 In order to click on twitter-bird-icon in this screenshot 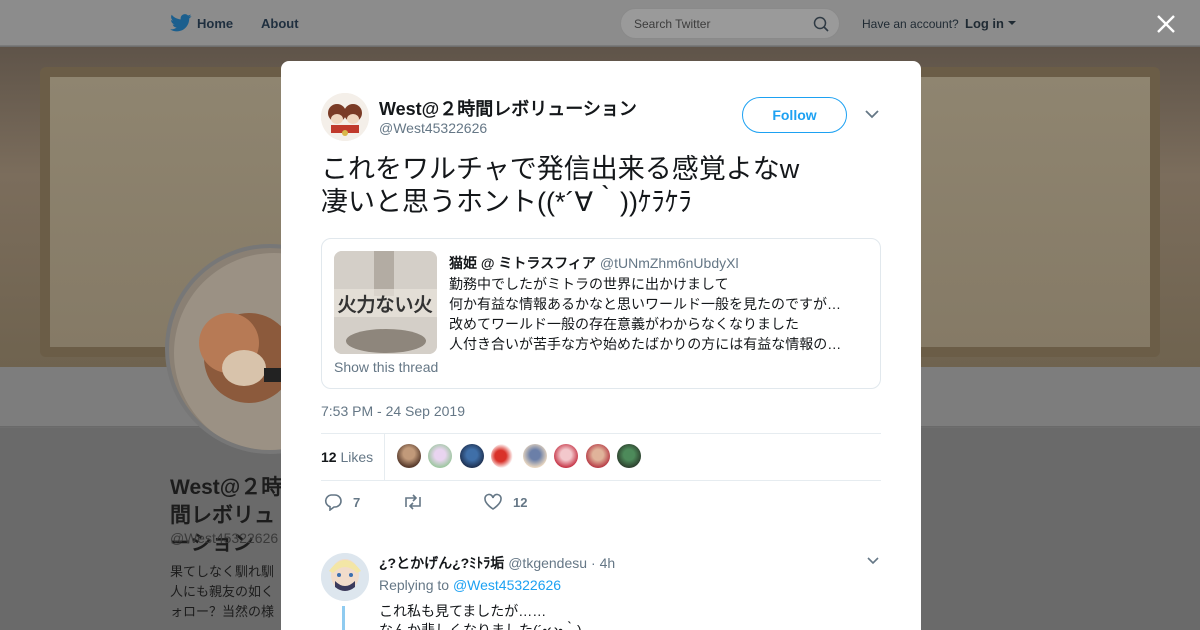, I will do `click(181, 23)`.